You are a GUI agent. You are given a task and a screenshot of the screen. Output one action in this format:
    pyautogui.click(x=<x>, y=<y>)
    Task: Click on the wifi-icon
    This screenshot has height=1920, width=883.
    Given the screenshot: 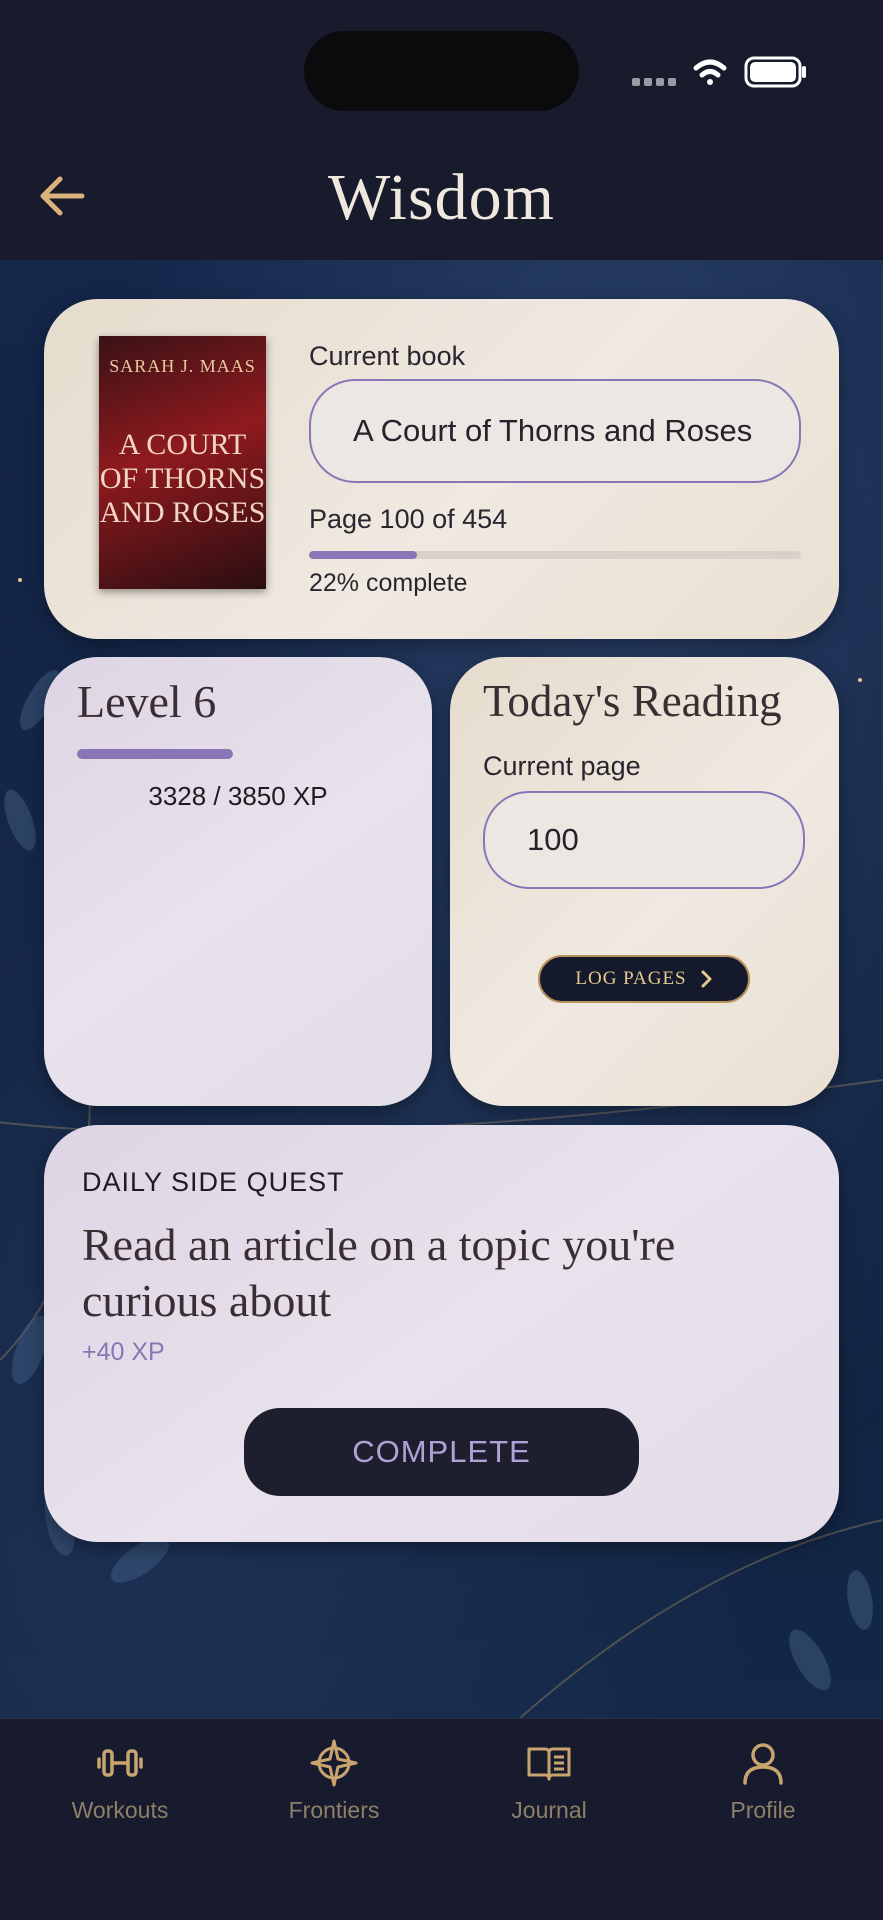 What is the action you would take?
    pyautogui.click(x=710, y=72)
    